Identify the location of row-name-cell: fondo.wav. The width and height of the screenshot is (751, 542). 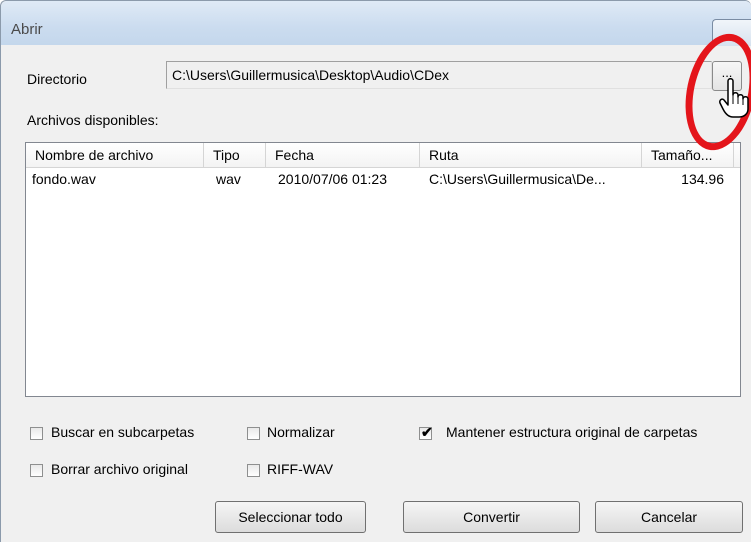
(64, 179).